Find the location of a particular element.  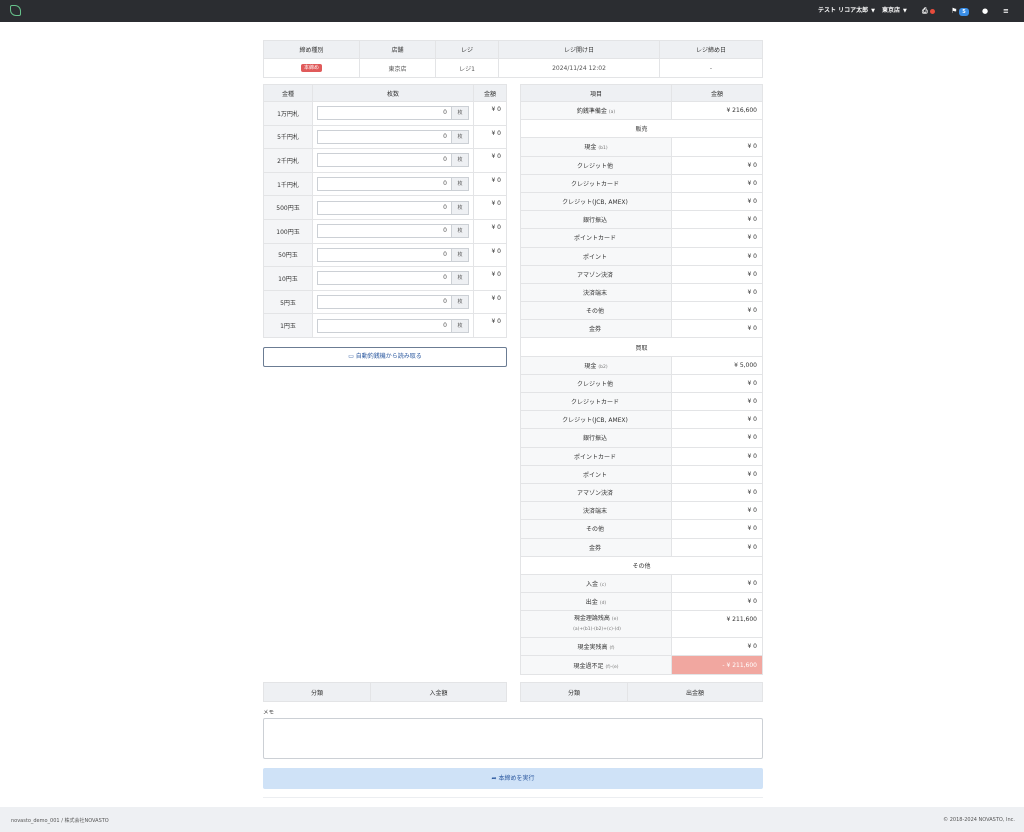

menu-button: ≡ is located at coordinates (1006, 11).